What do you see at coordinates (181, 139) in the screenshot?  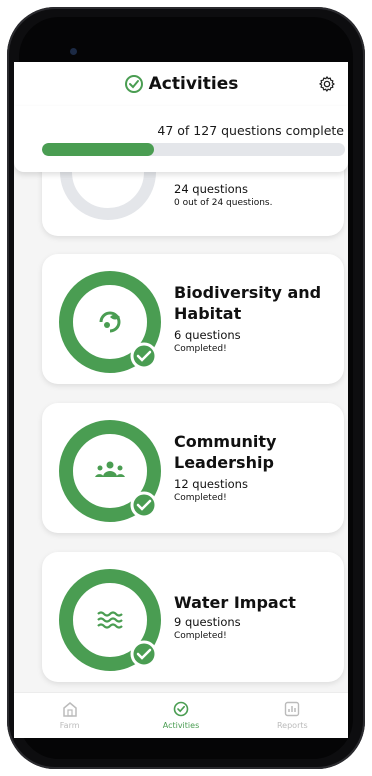 I see `overall-progress-panel: 47 of 127 questions complete` at bounding box center [181, 139].